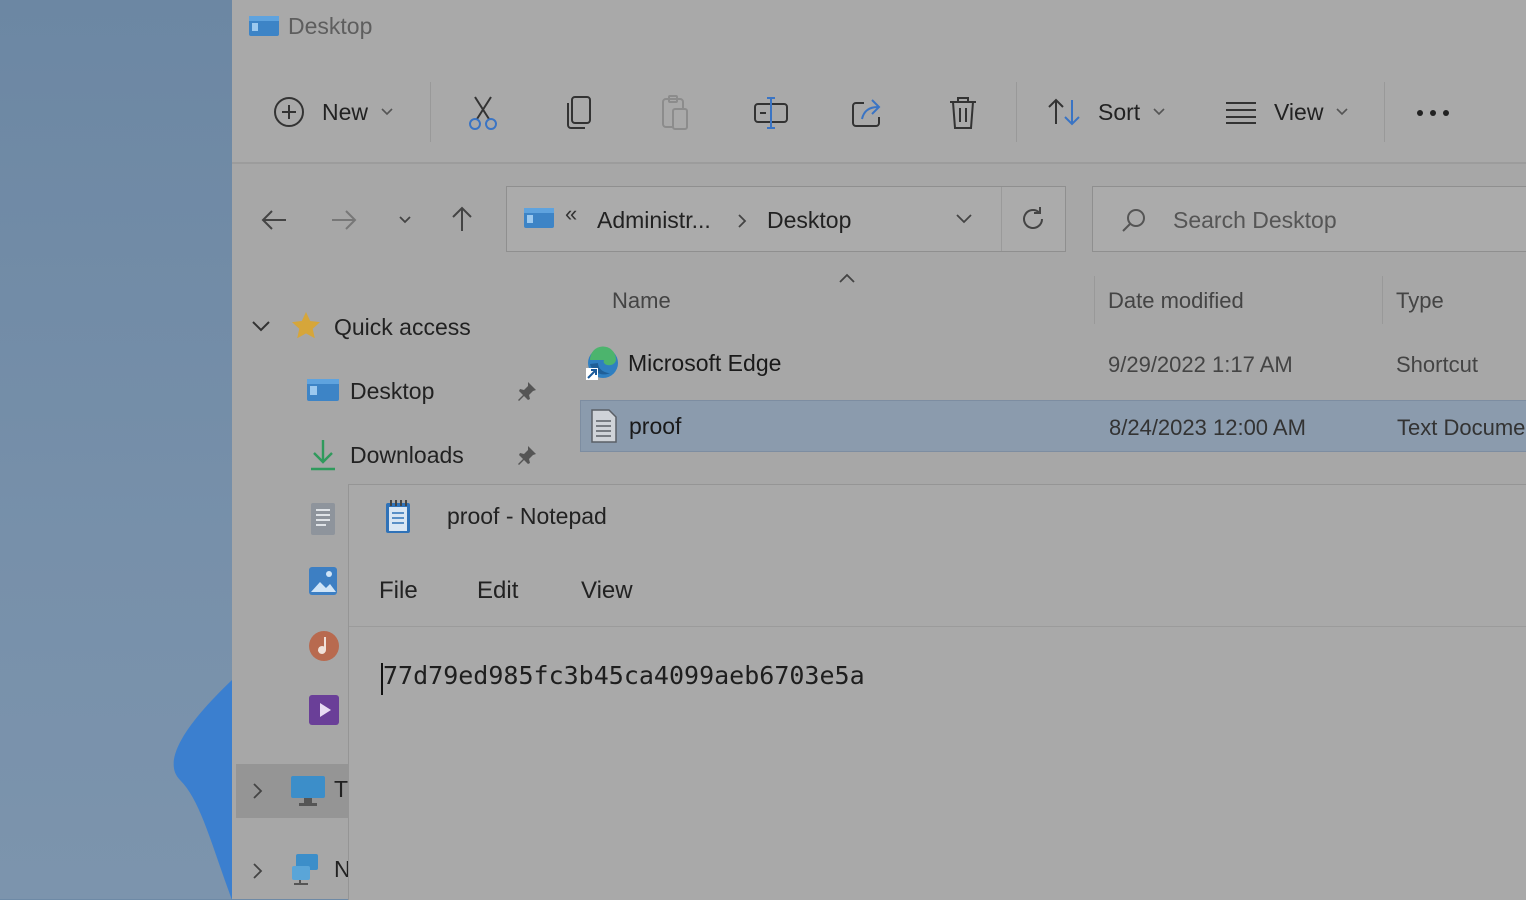  What do you see at coordinates (1241, 113) in the screenshot?
I see `view-list-icon` at bounding box center [1241, 113].